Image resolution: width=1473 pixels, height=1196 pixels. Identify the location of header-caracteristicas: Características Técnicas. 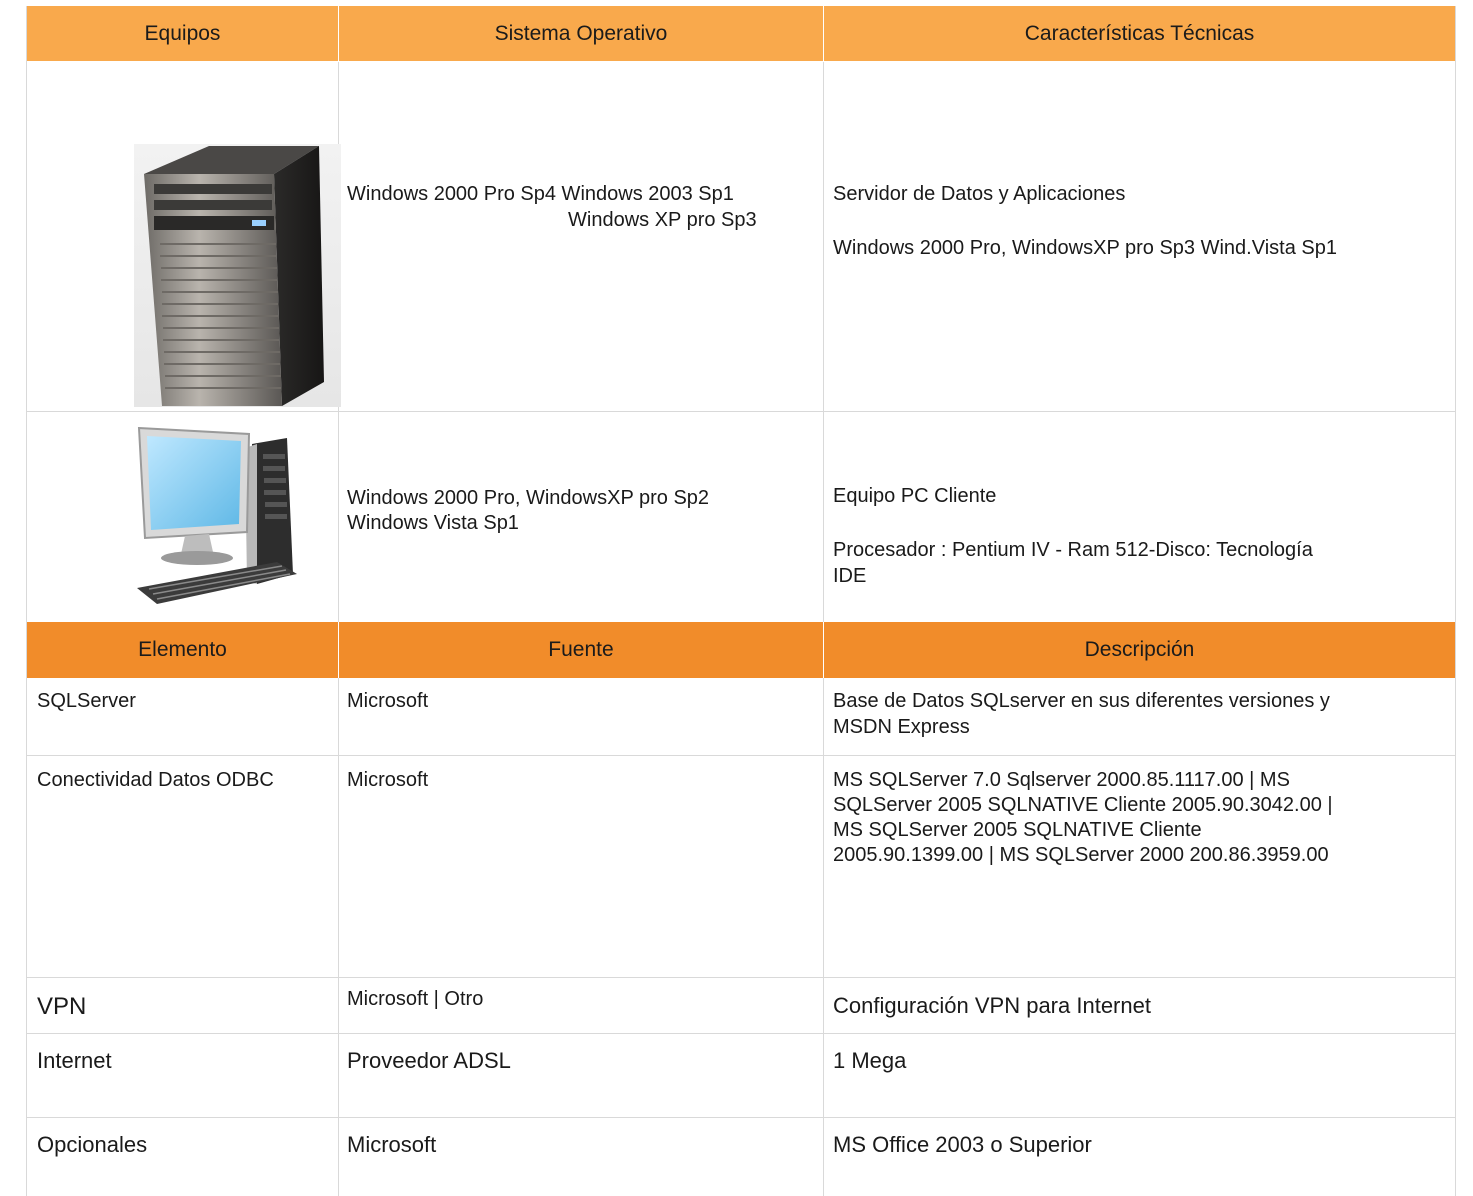
(1139, 33).